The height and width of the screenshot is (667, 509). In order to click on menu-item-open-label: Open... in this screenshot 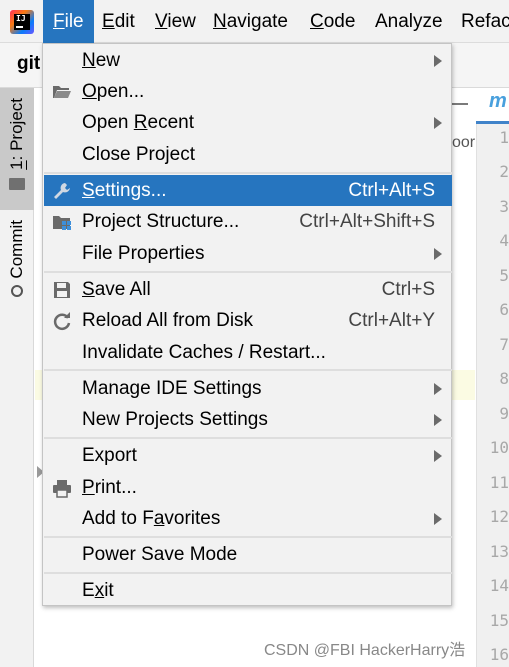, I will do `click(113, 91)`.